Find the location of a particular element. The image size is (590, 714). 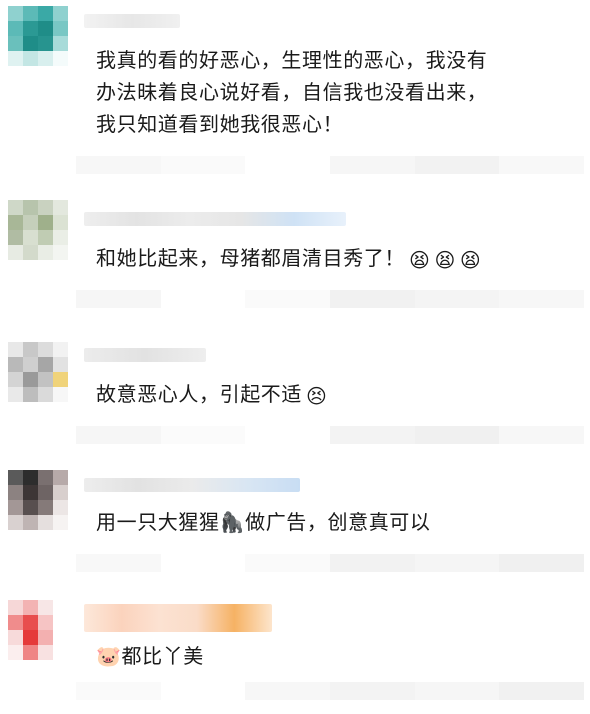

comment-line: 我只知道看到她我很恶心！ is located at coordinates (220, 124).